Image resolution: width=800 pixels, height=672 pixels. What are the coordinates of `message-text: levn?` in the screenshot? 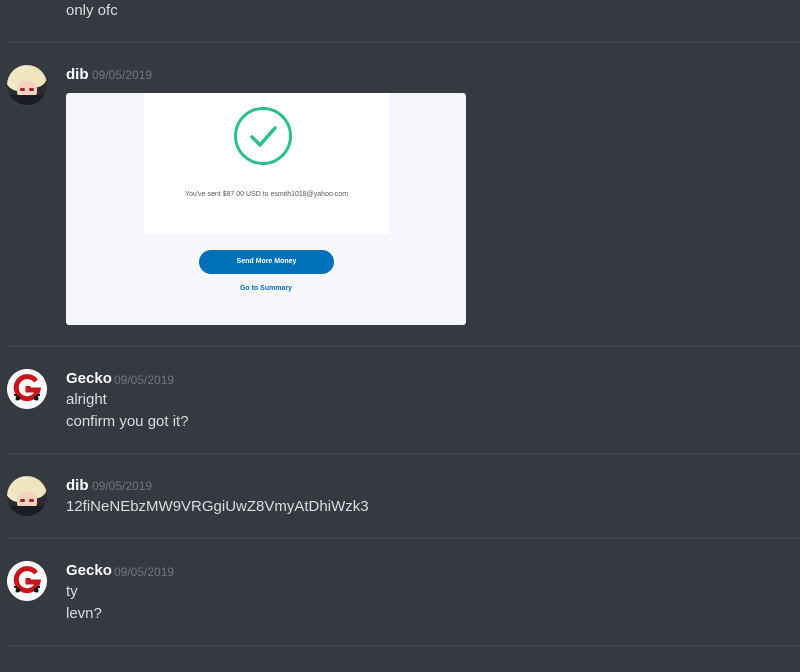 It's located at (84, 613).